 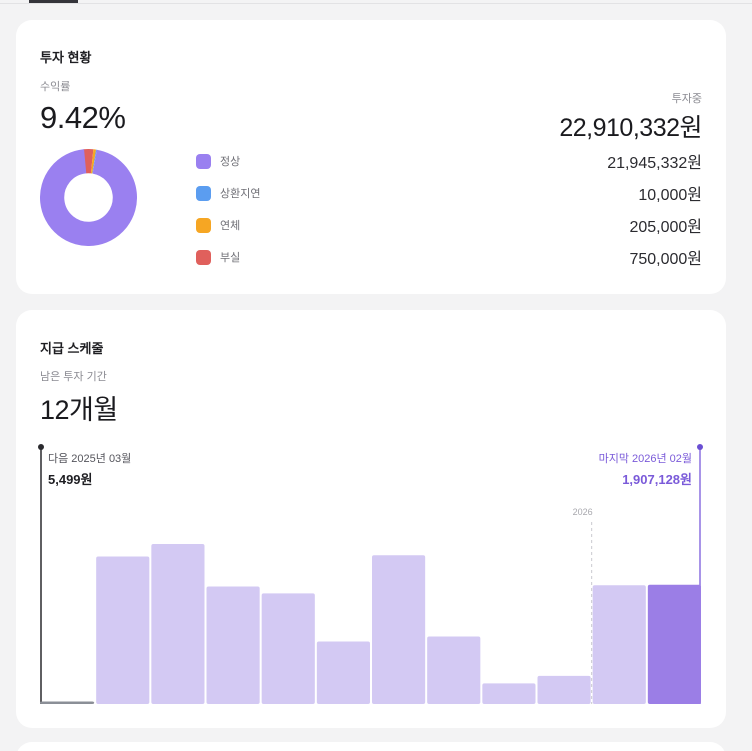 What do you see at coordinates (73, 377) in the screenshot?
I see `remaining-period-label: 남은 투자 기간` at bounding box center [73, 377].